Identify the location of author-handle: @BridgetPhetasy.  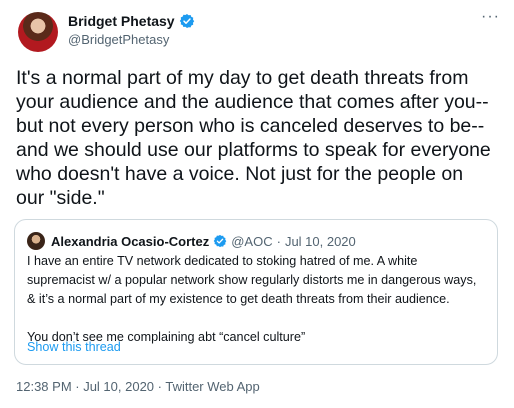
(131, 39).